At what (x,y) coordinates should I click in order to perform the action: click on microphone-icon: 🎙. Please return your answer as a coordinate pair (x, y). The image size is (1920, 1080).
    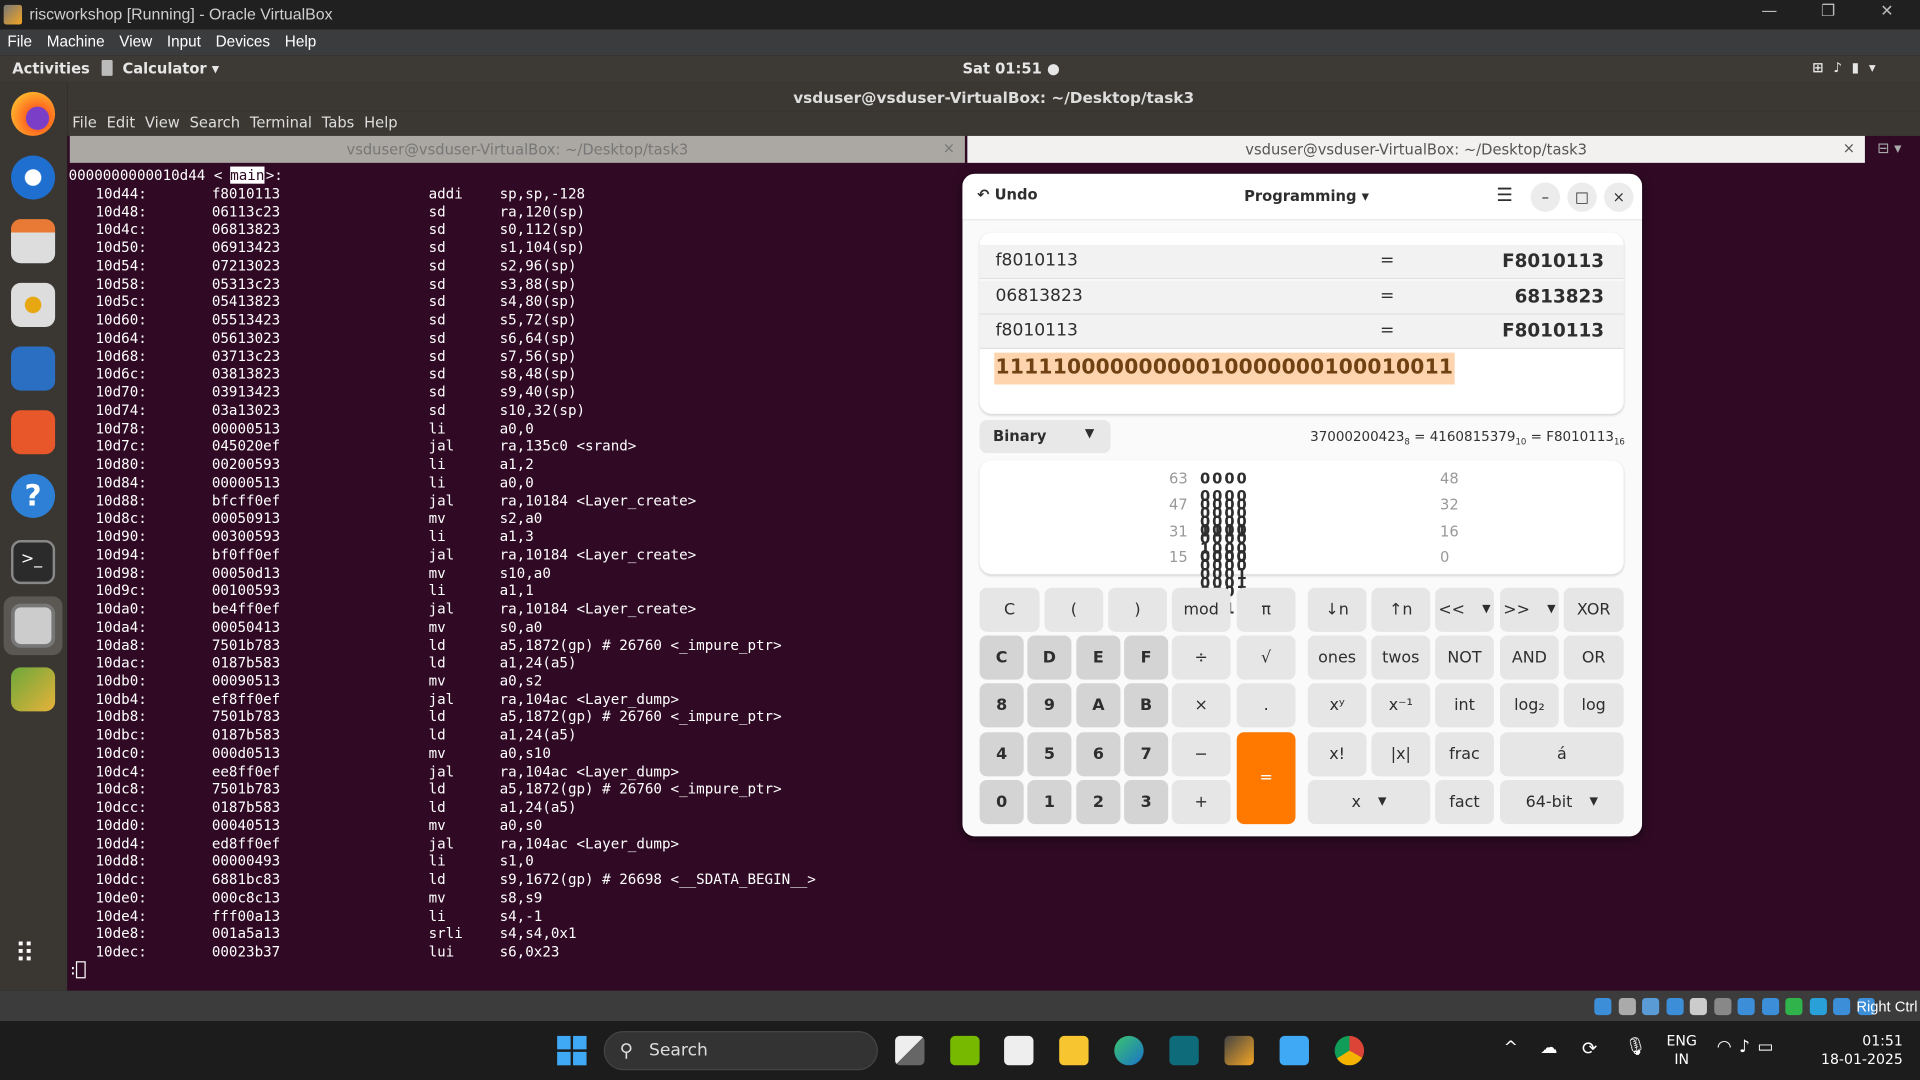
    Looking at the image, I should click on (1636, 1047).